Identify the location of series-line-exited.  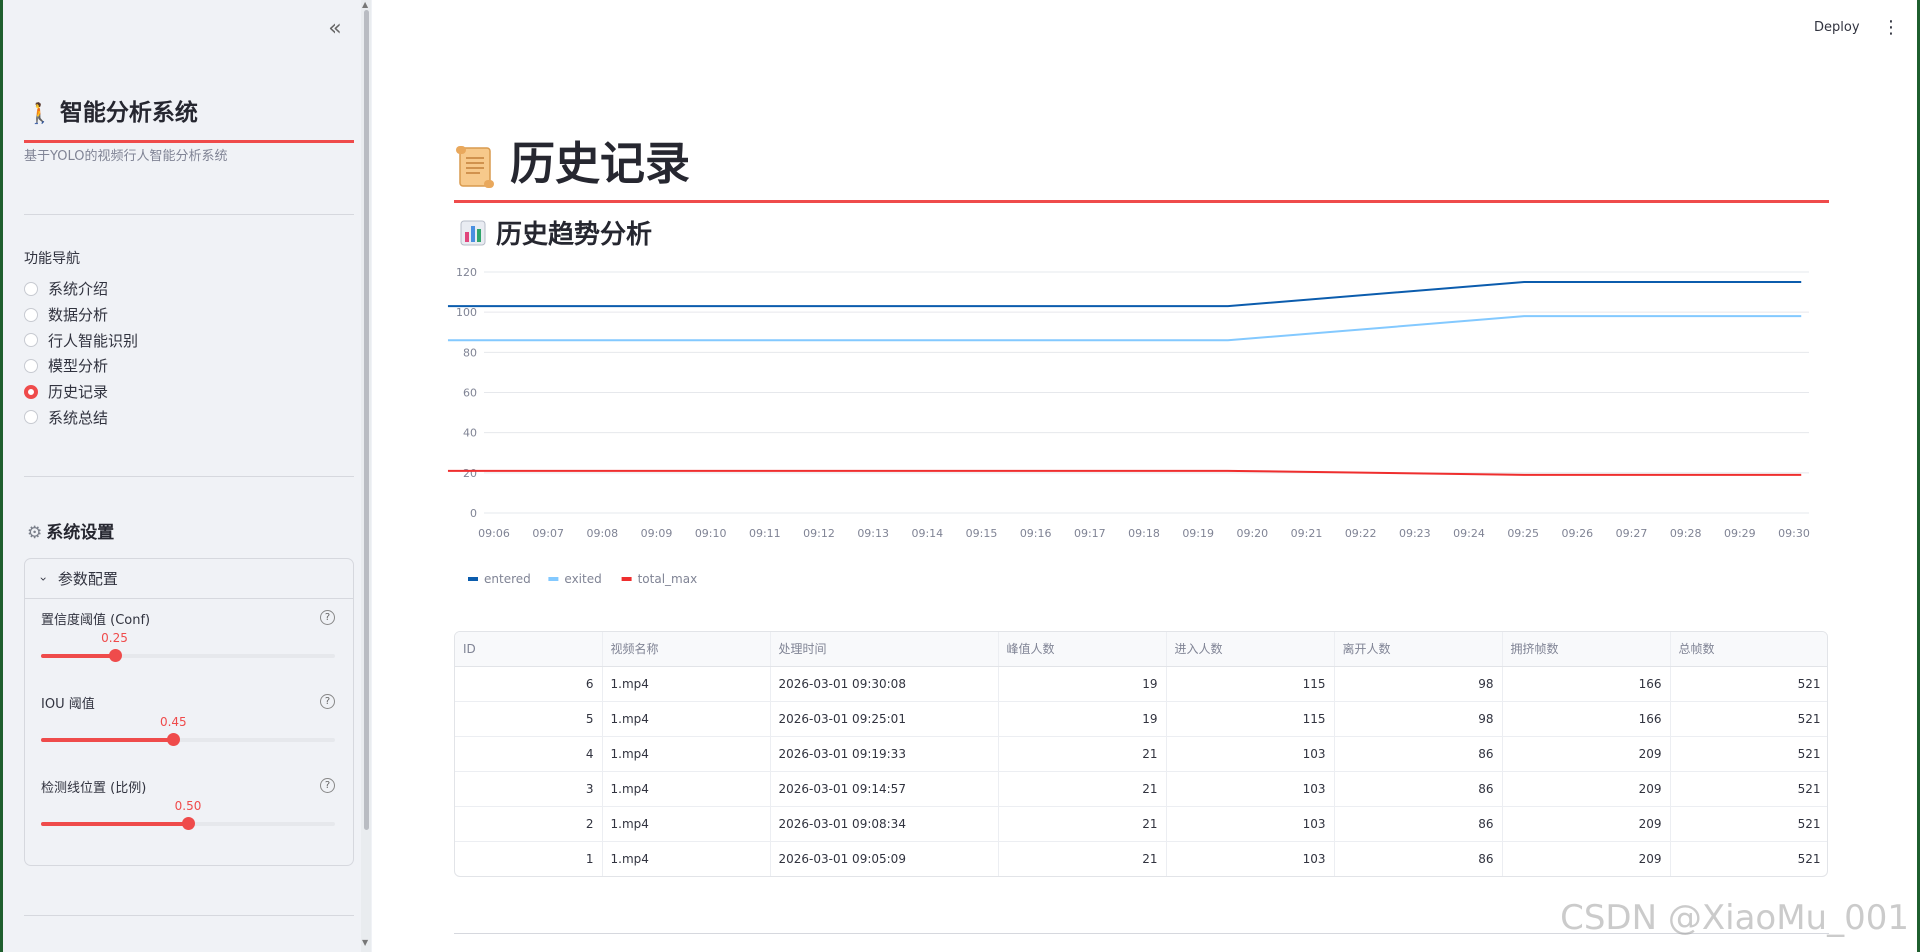
(1124, 328).